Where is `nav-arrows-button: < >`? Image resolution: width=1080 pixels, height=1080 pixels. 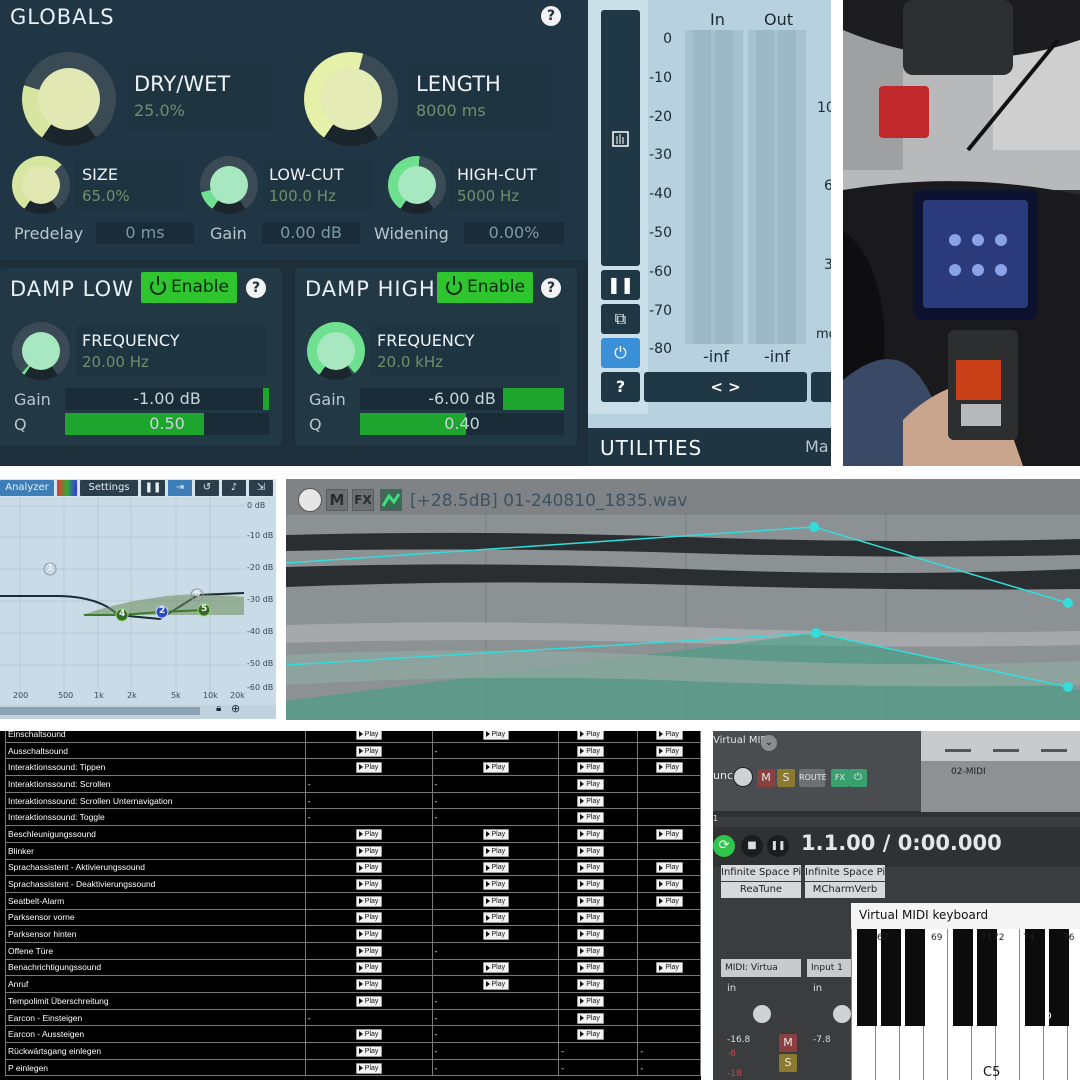
nav-arrows-button: < > is located at coordinates (725, 387).